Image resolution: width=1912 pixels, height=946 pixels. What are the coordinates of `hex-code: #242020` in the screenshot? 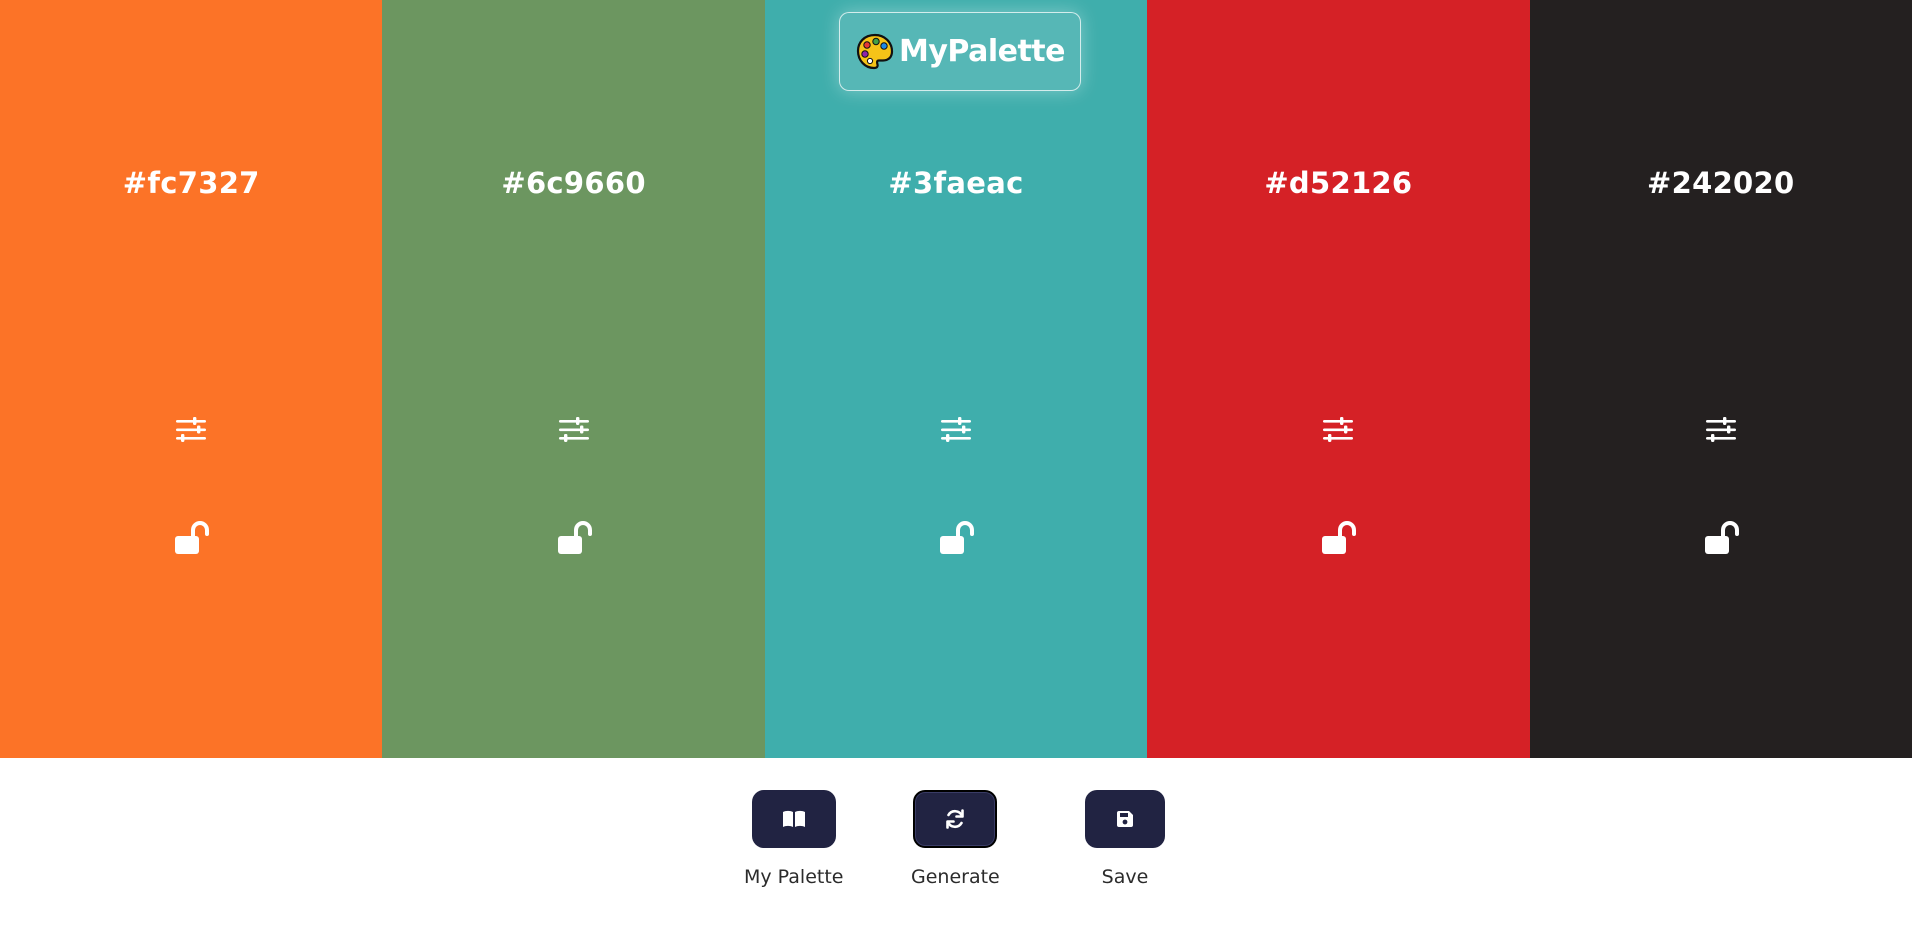 It's located at (1721, 183).